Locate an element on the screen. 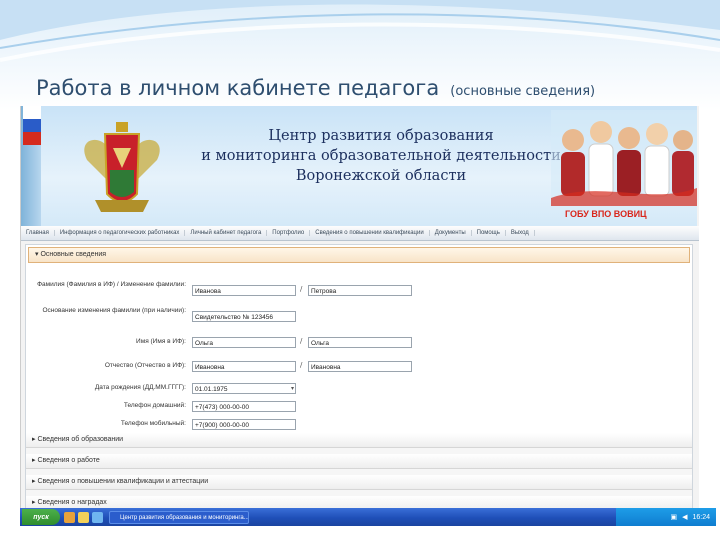  label-mobile-phone: Телефон мобильный: is located at coordinates (153, 423).